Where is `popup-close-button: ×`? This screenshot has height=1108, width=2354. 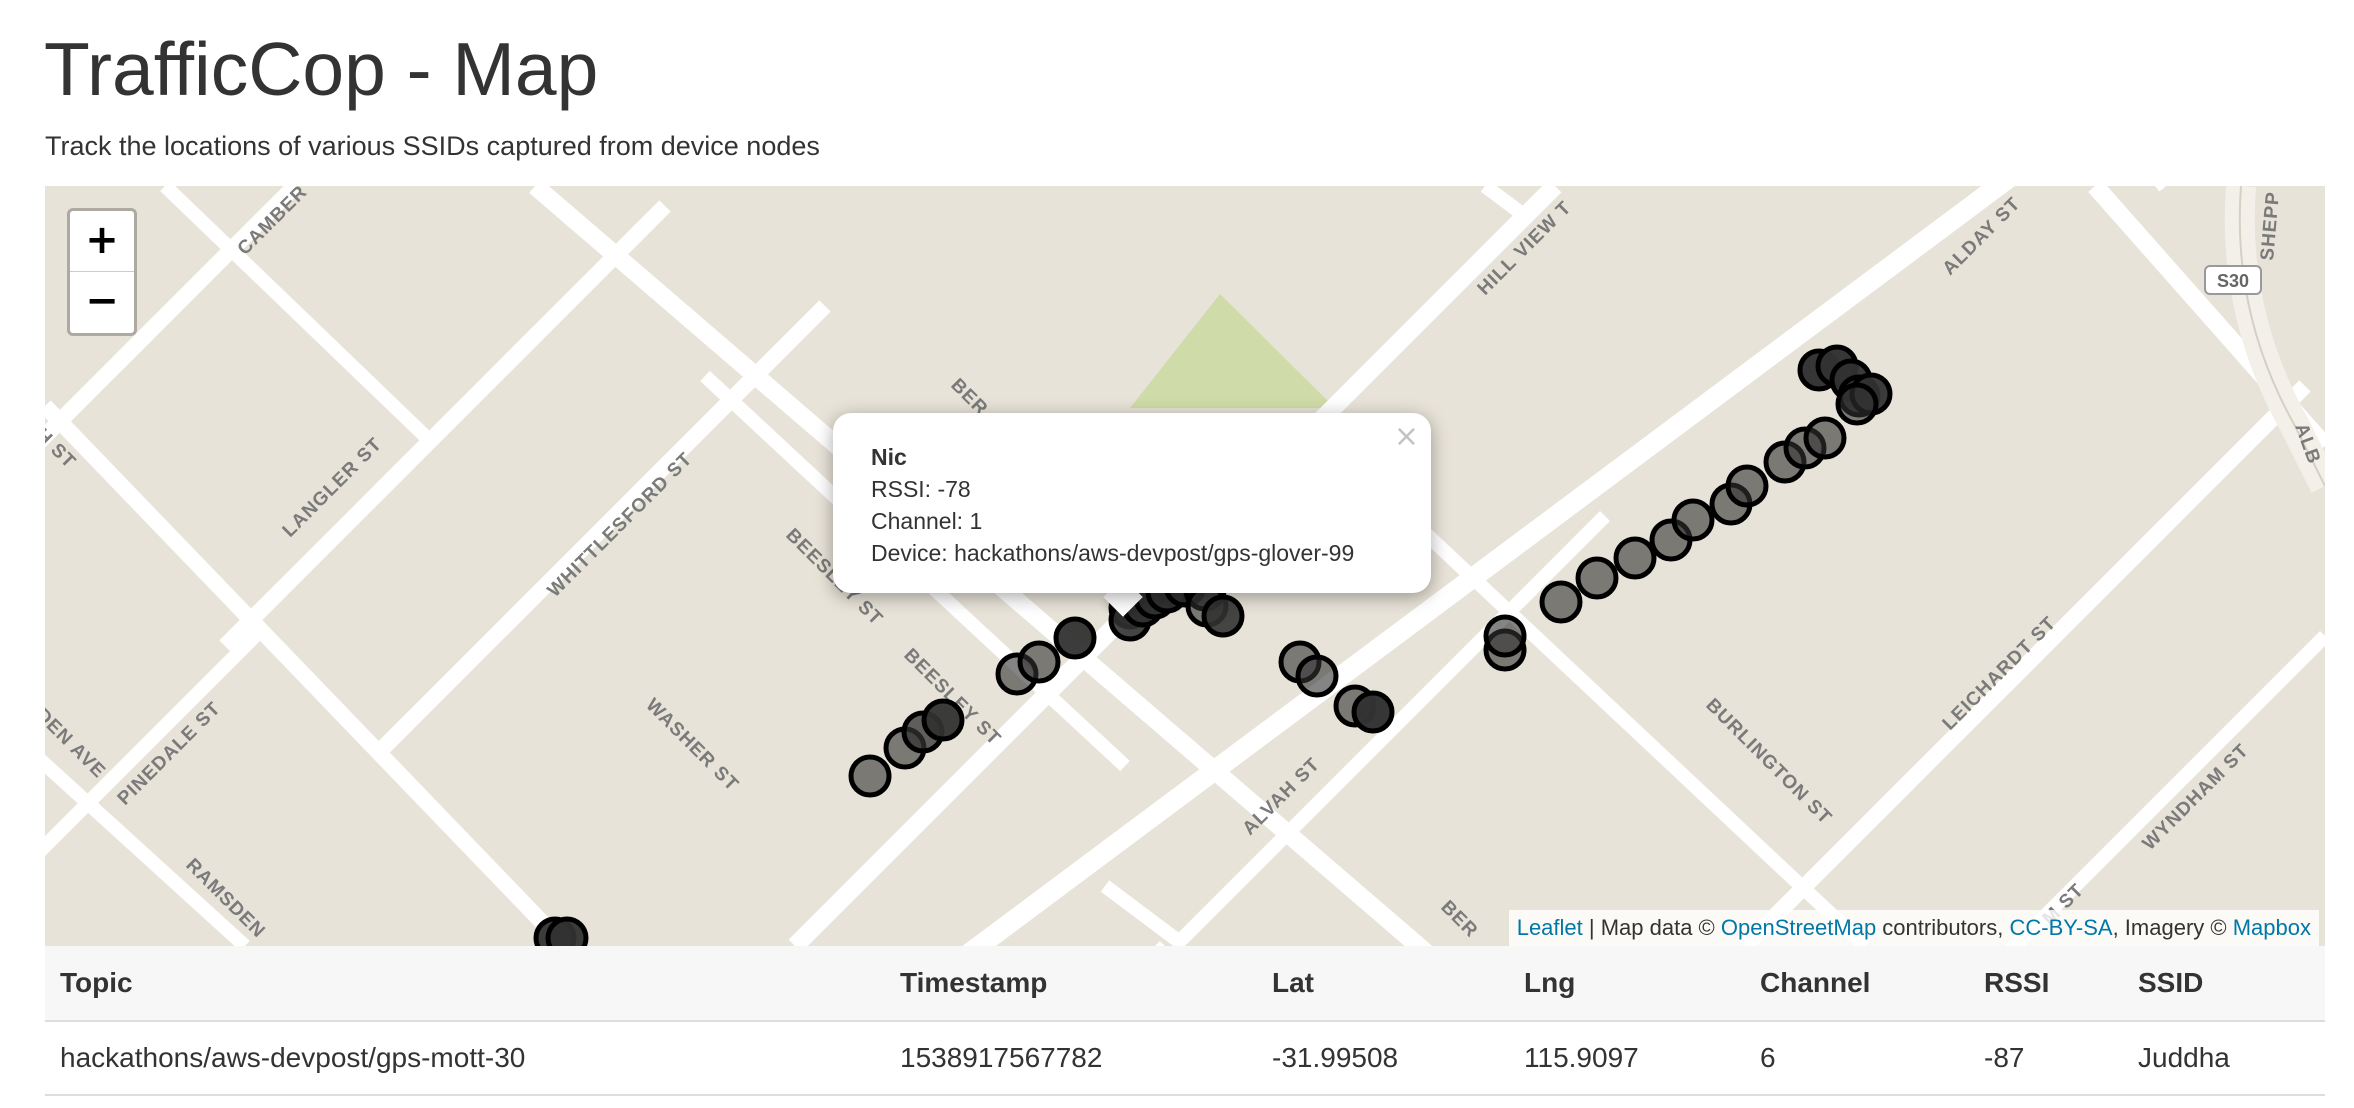
popup-close-button: × is located at coordinates (1406, 436).